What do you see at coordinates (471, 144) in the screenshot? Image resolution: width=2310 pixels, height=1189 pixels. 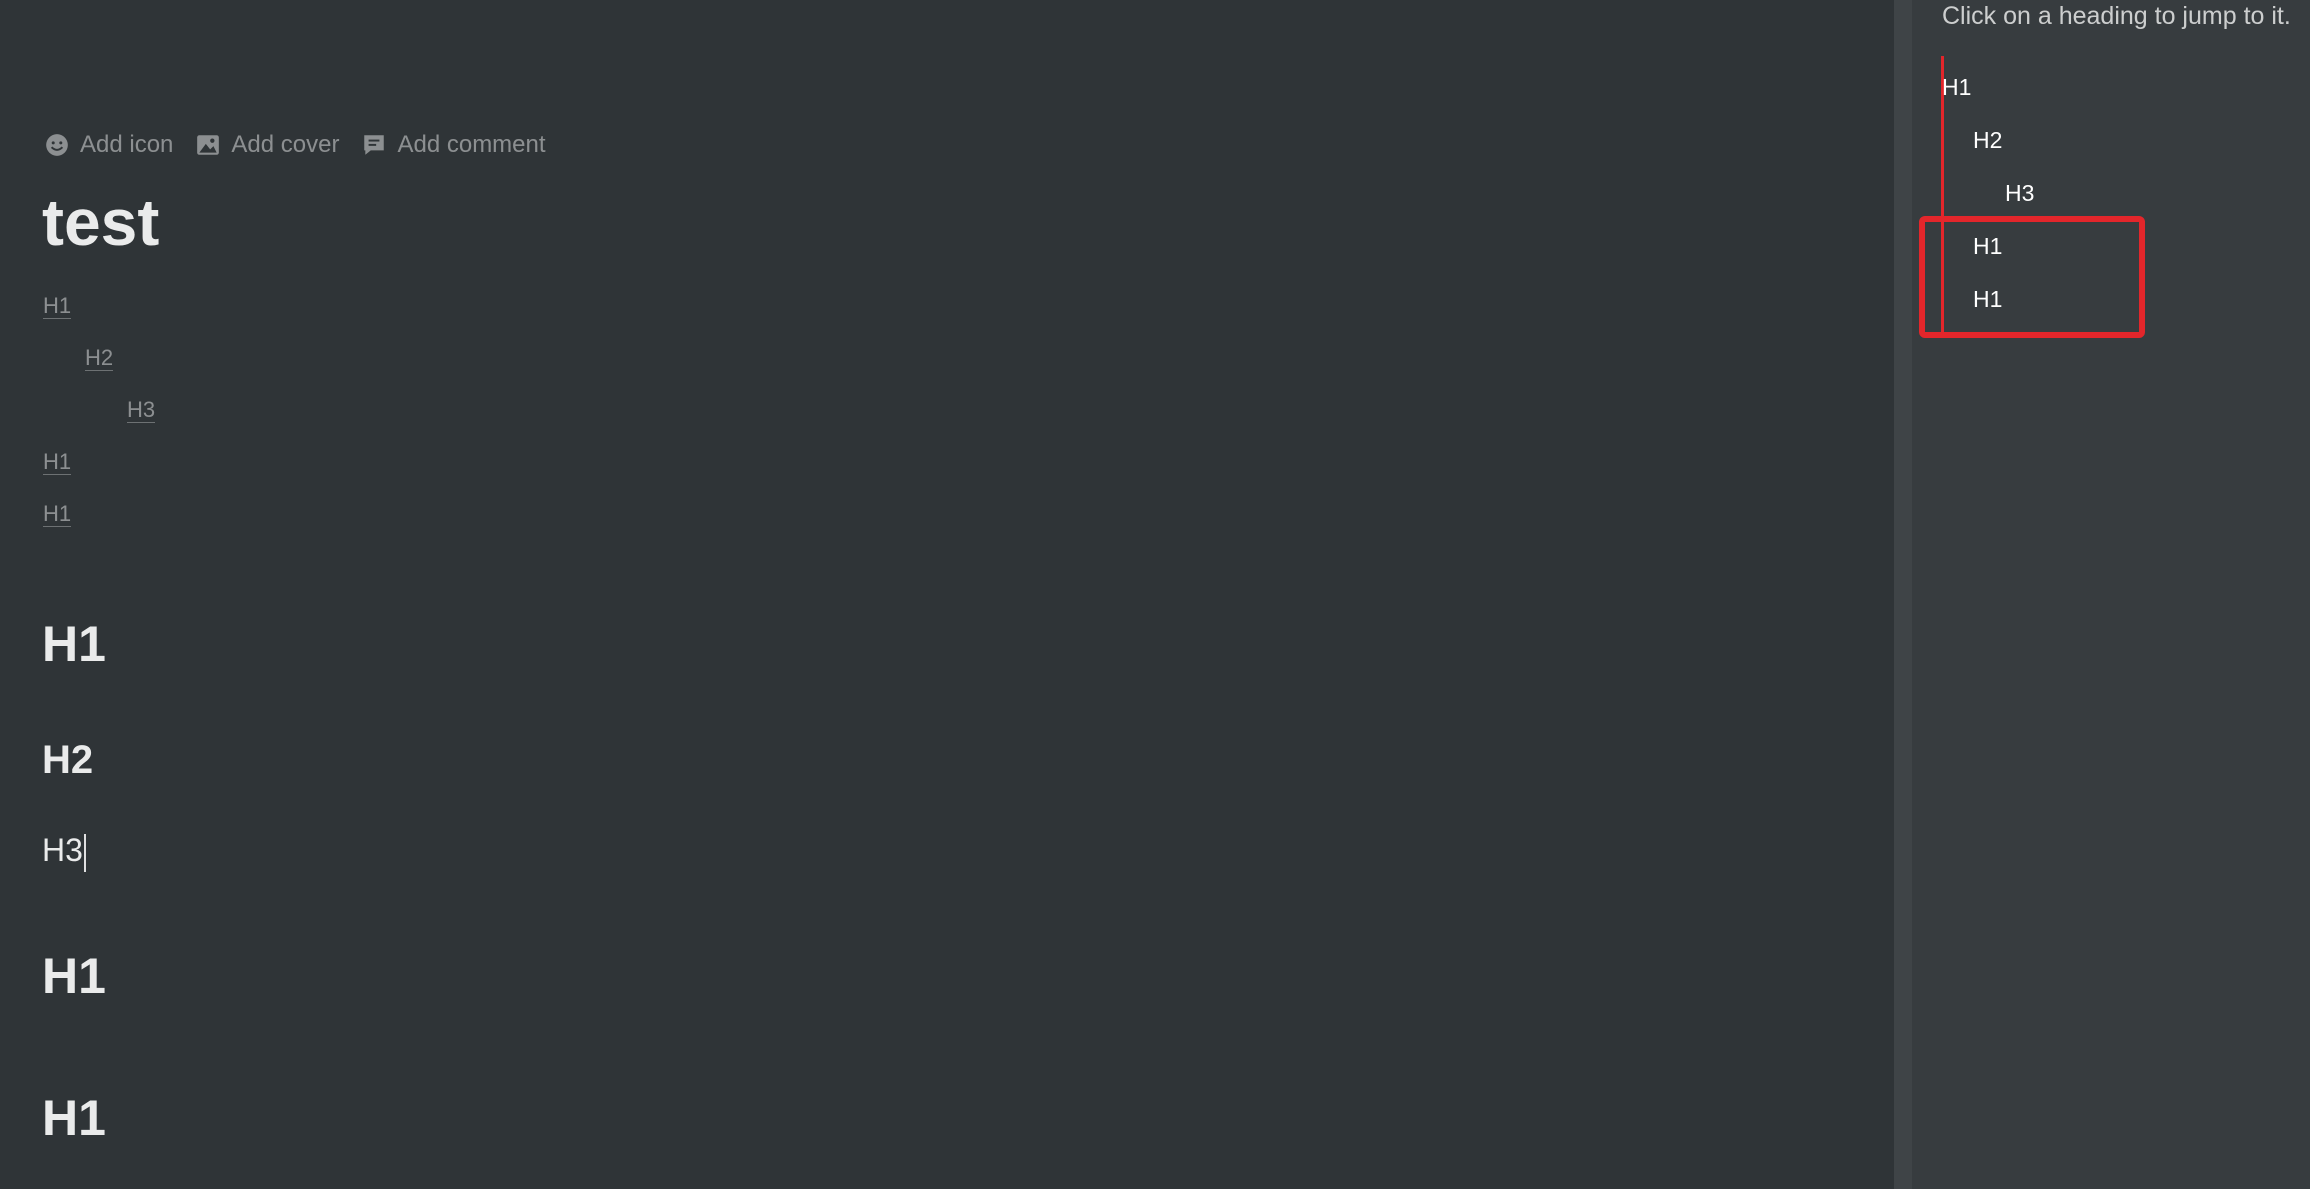 I see `add-comment-label: Add comment` at bounding box center [471, 144].